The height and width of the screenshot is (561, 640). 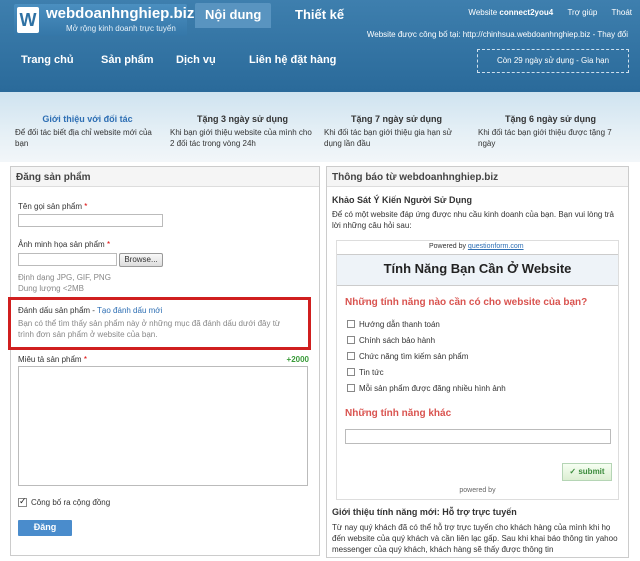 I want to click on form-title: Tính Năng Bạn Cần Ở Website, so click(x=477, y=268).